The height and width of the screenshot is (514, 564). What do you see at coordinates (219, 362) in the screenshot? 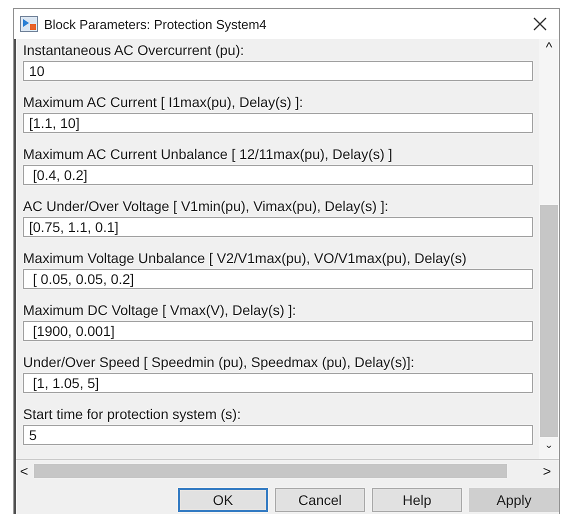
I see `parameter-label: Under/Over Speed [ Speedmin (pu), Speedmax (pu), Delay(s)]:` at bounding box center [219, 362].